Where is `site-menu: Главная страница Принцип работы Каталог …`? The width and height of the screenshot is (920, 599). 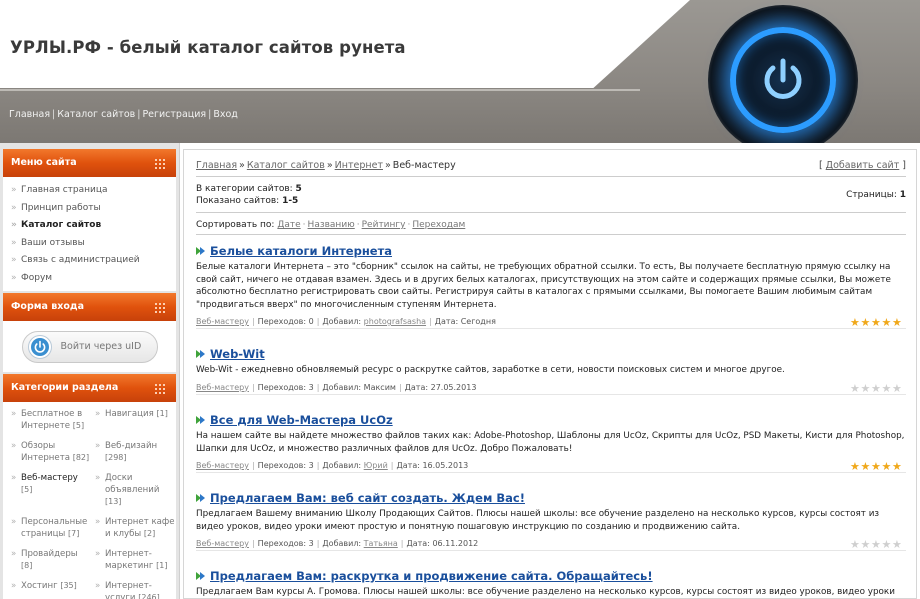
site-menu: Главная страница Принцип работы Каталог … is located at coordinates (89, 234).